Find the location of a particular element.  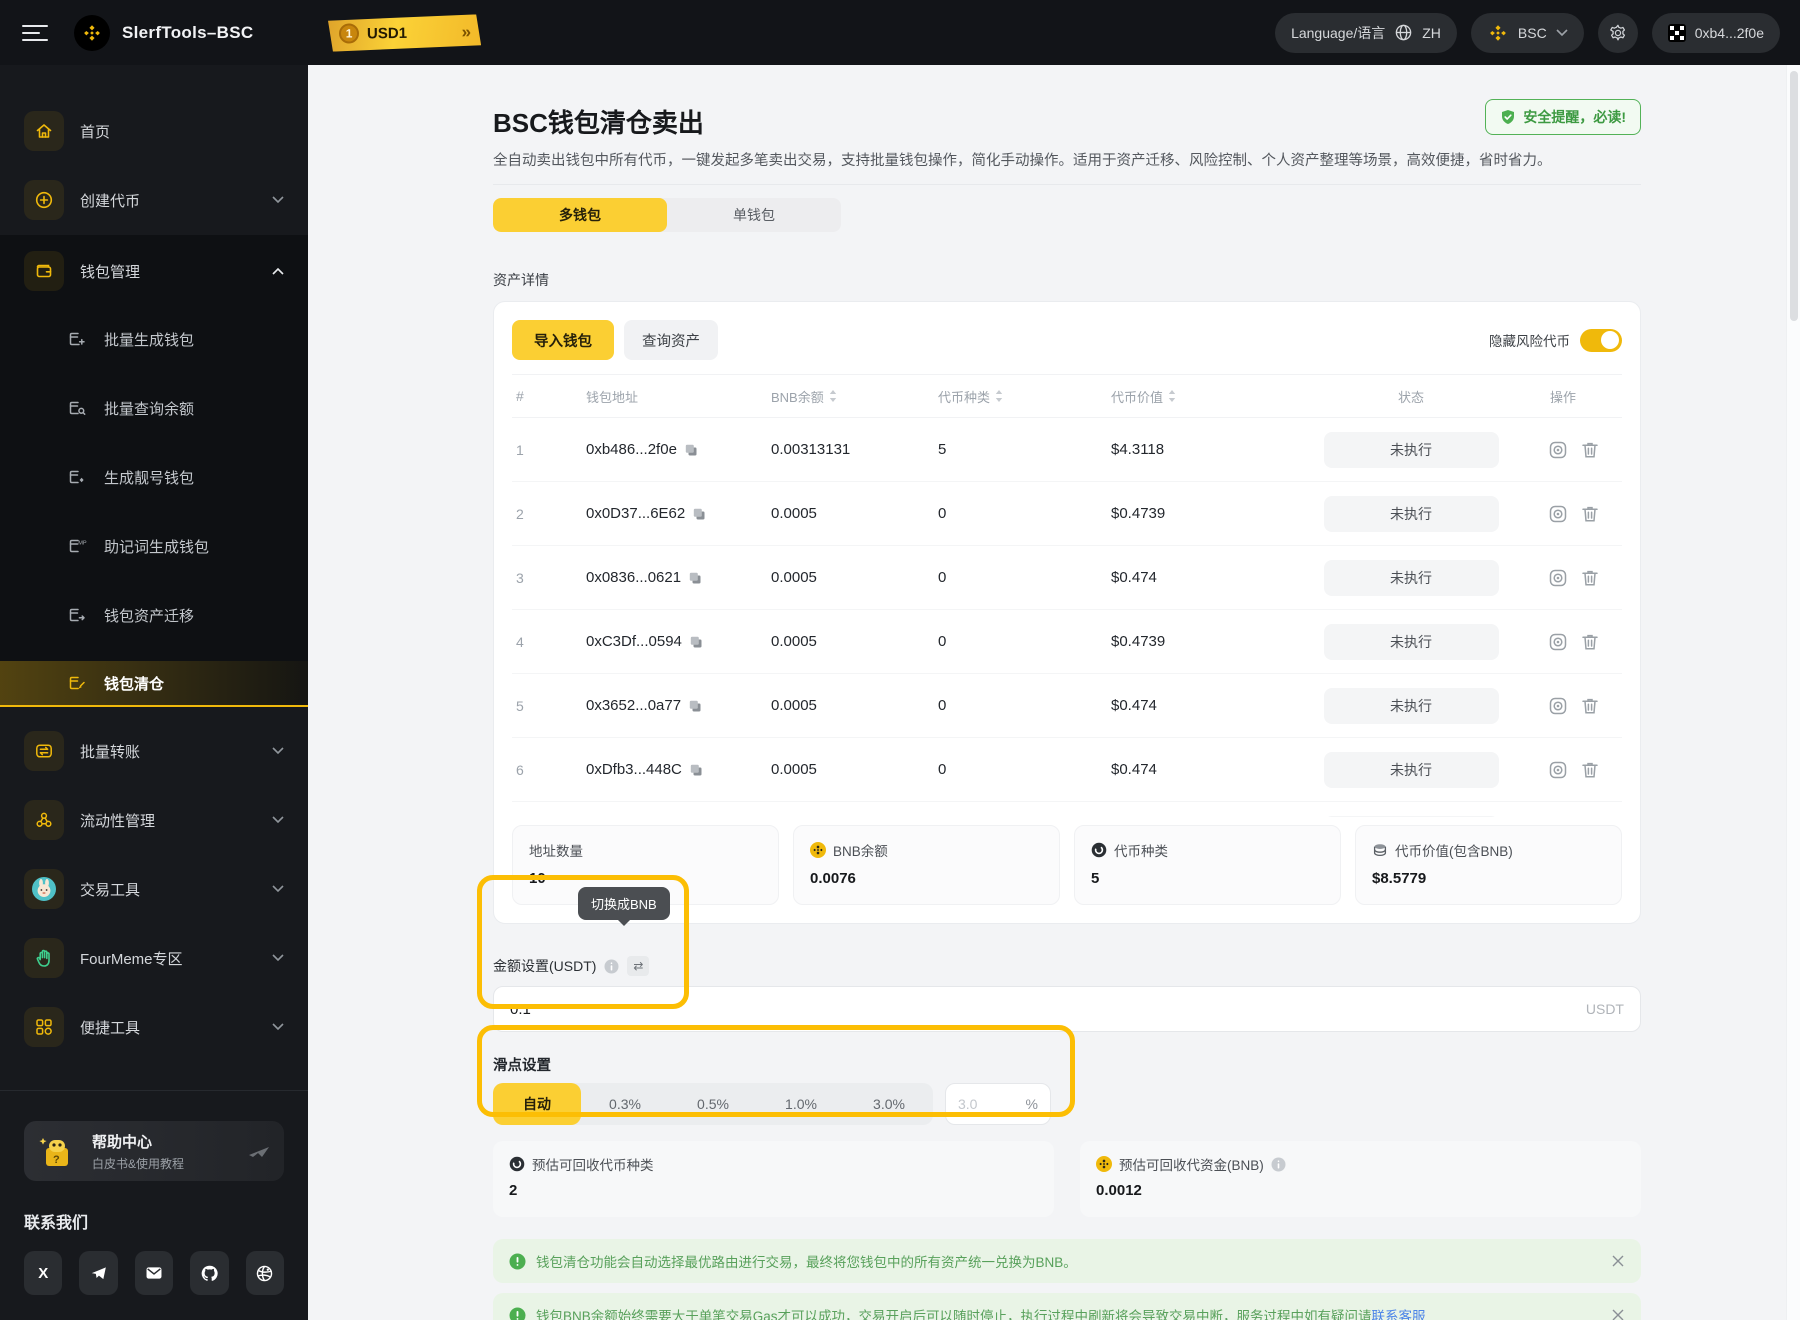

sidebar-item-liquidity: 流动性管理 is located at coordinates (154, 820).